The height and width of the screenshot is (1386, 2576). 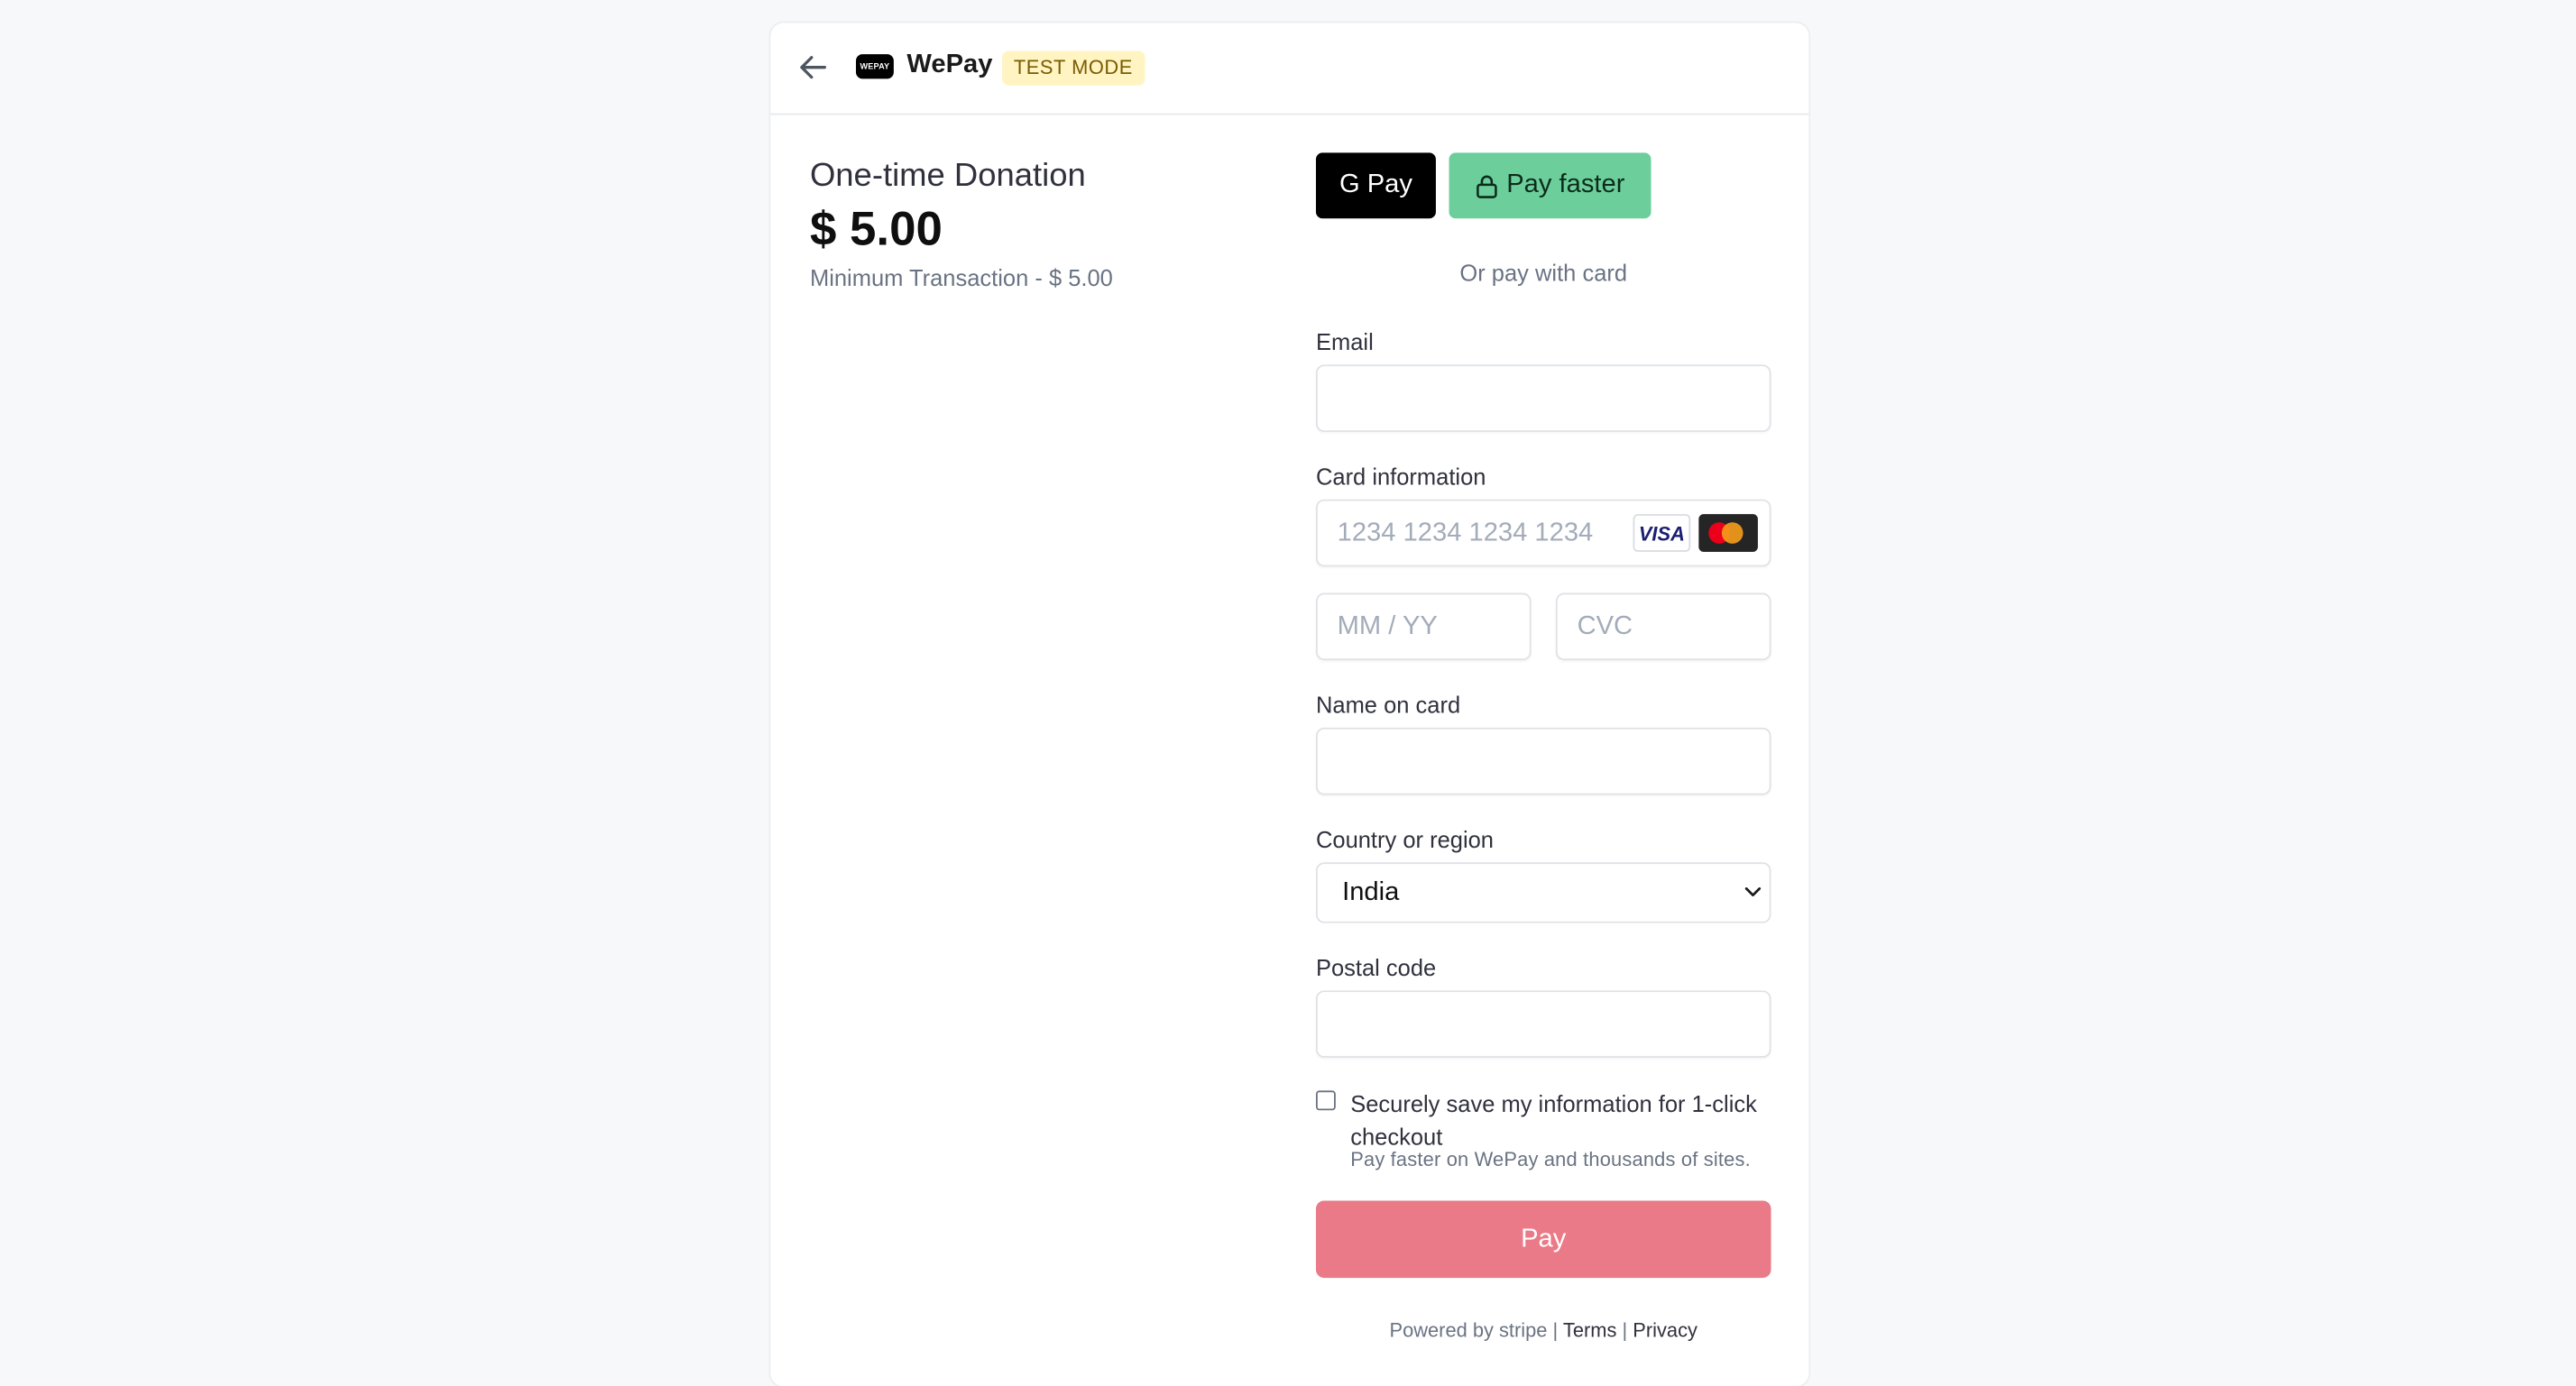 I want to click on postal-code-label: Postal code, so click(x=1376, y=967).